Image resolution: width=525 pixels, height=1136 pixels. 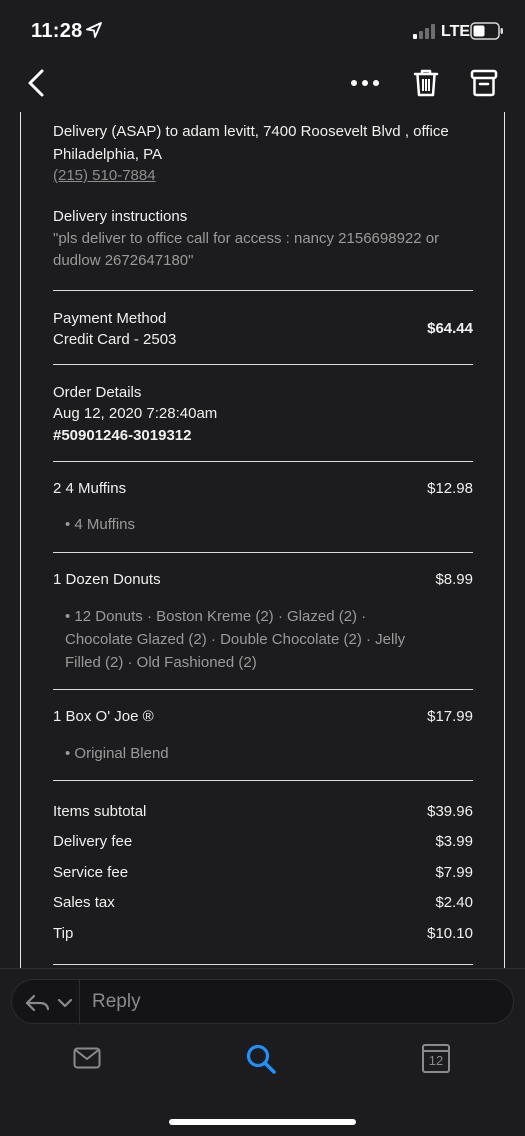 I want to click on item-name: 2 4 Muffins, so click(x=90, y=488).